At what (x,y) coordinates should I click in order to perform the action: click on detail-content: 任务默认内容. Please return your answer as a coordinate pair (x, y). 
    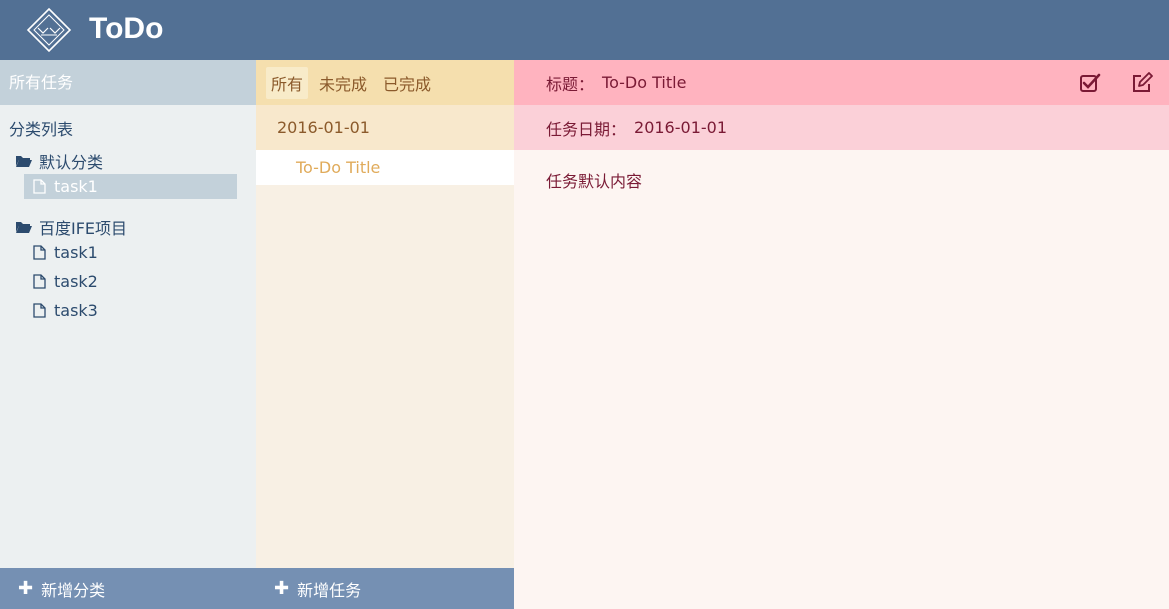
    Looking at the image, I should click on (594, 181).